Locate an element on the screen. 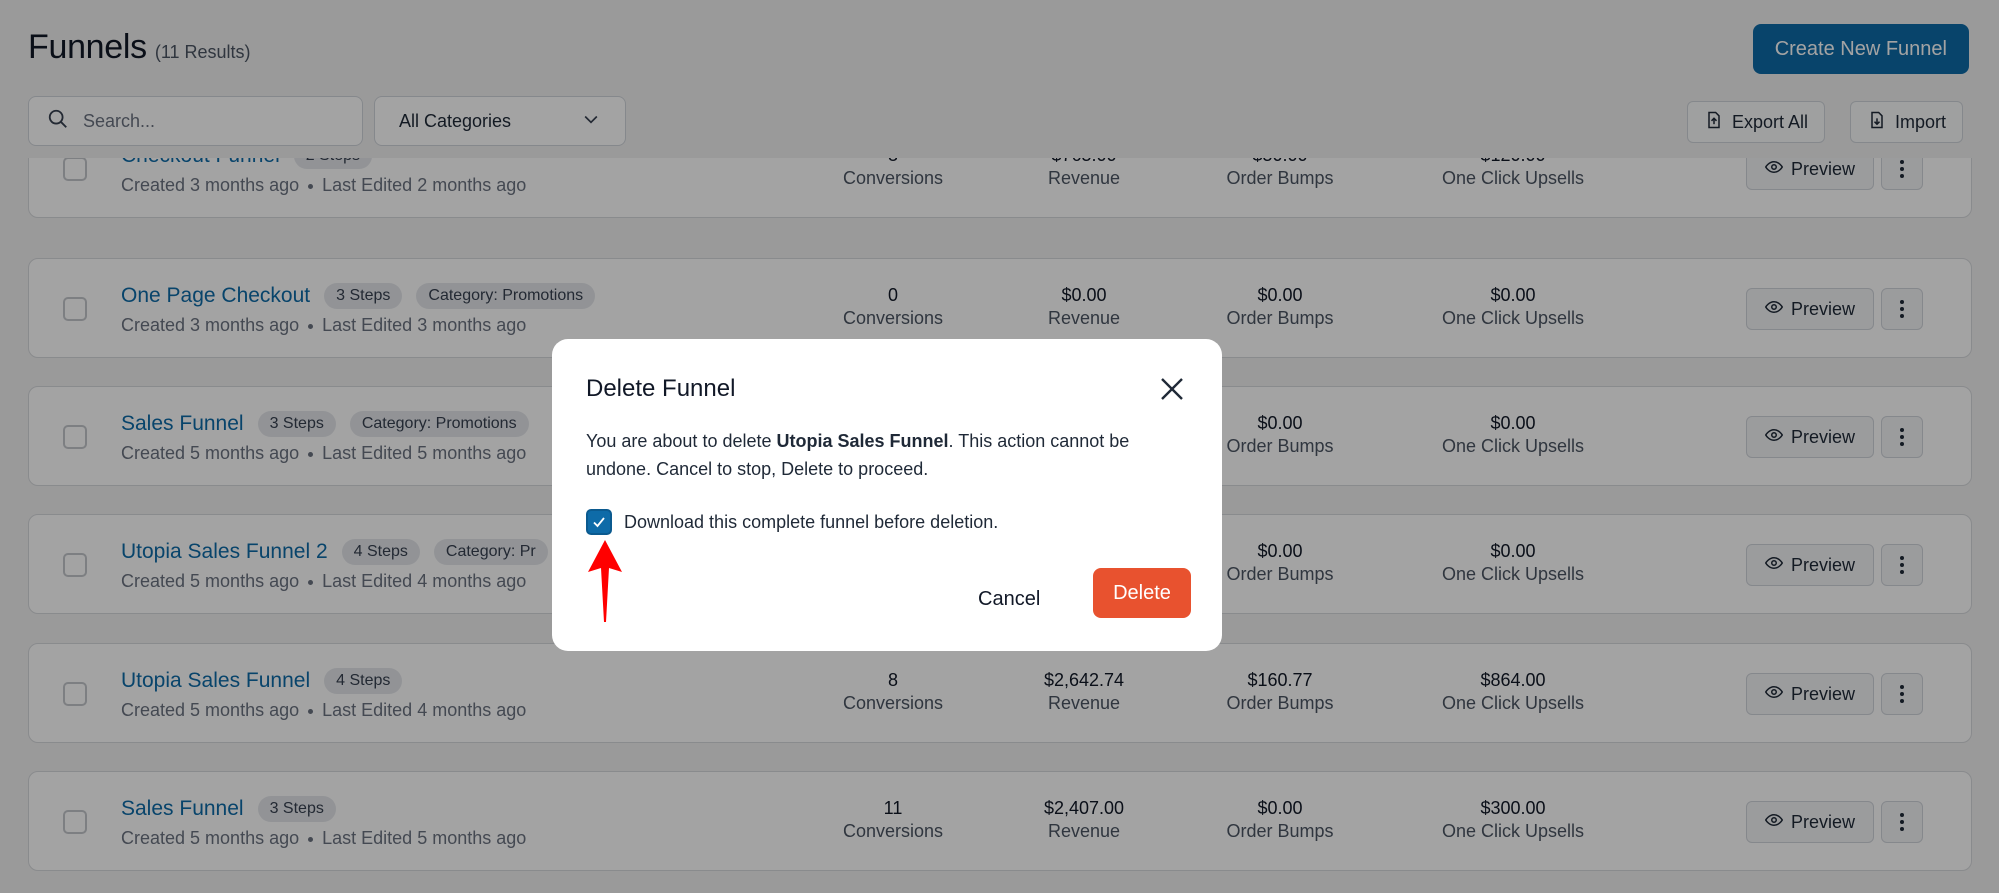 This screenshot has height=893, width=1999. annotation-arrow-icon is located at coordinates (605, 583).